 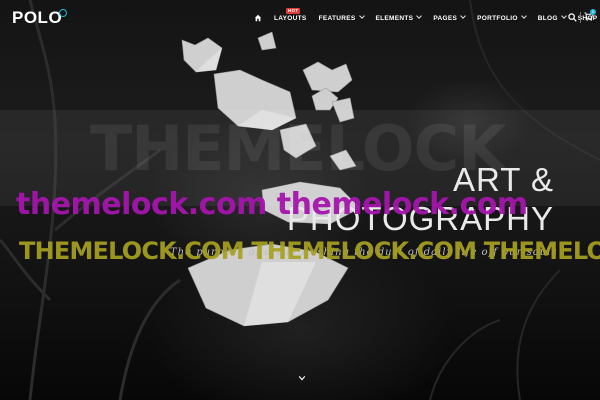 I want to click on home-icon, so click(x=258, y=18).